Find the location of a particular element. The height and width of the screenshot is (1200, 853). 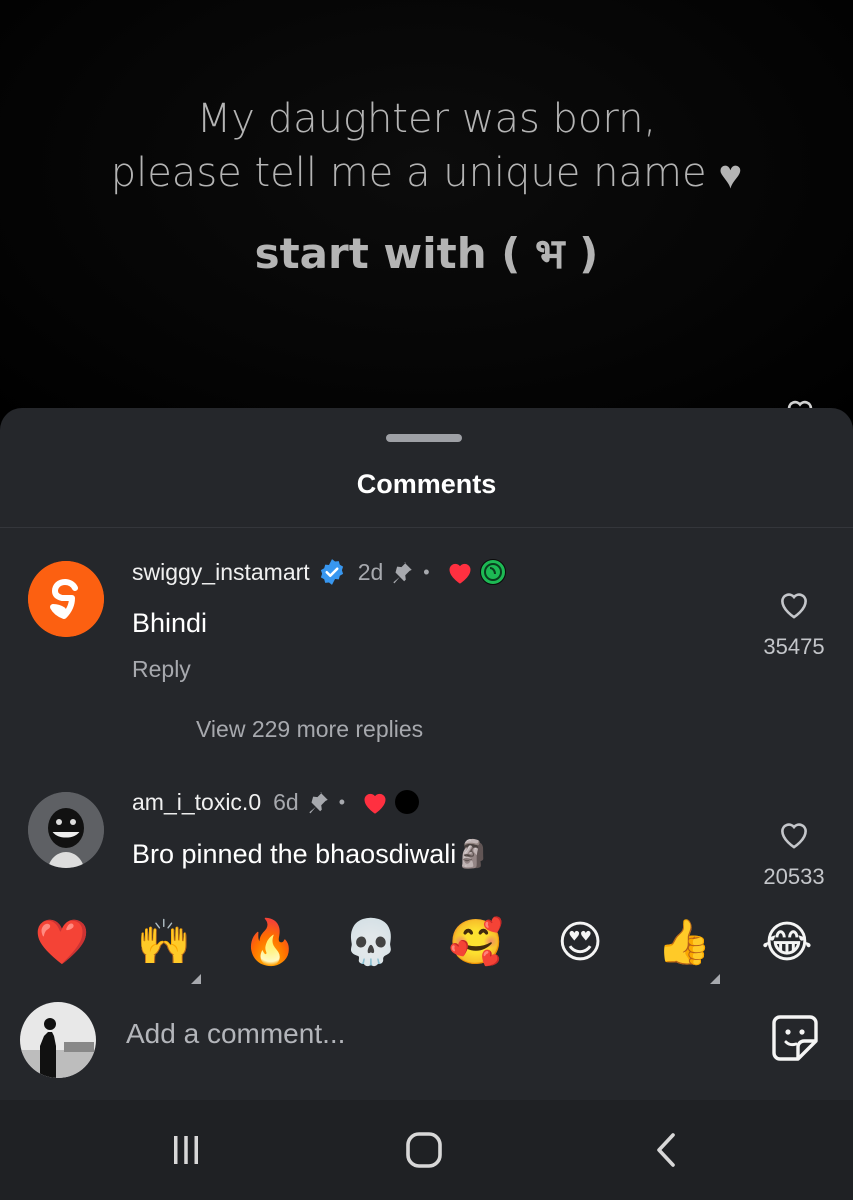

drag-handle is located at coordinates (424, 438).